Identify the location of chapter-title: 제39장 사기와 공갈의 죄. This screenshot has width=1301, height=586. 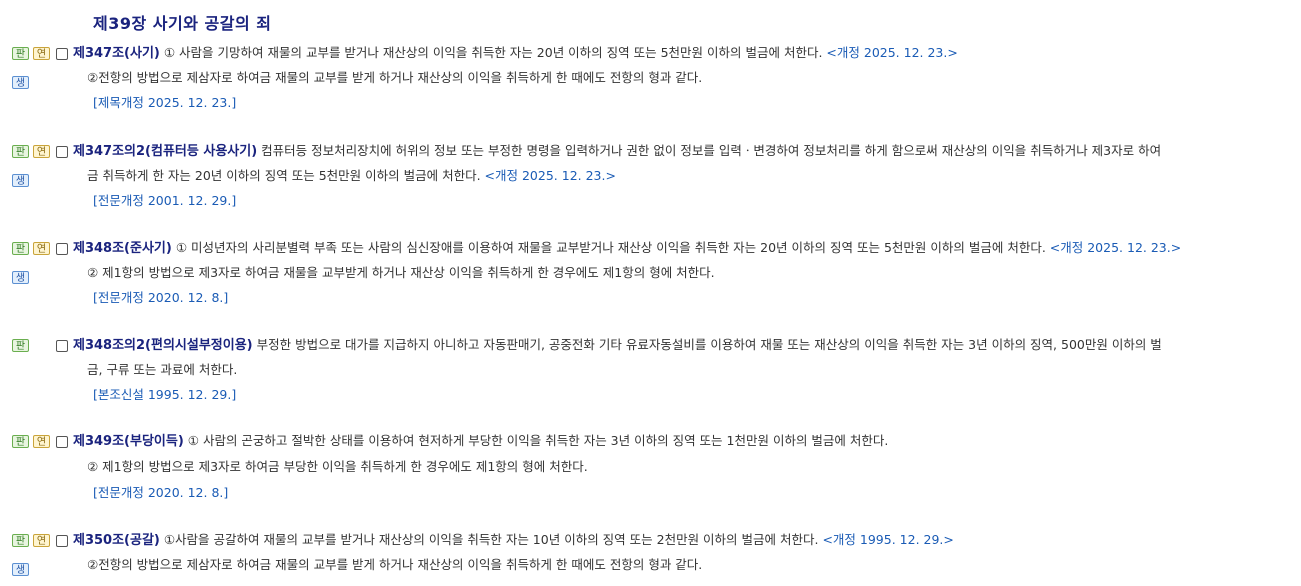
(182, 23).